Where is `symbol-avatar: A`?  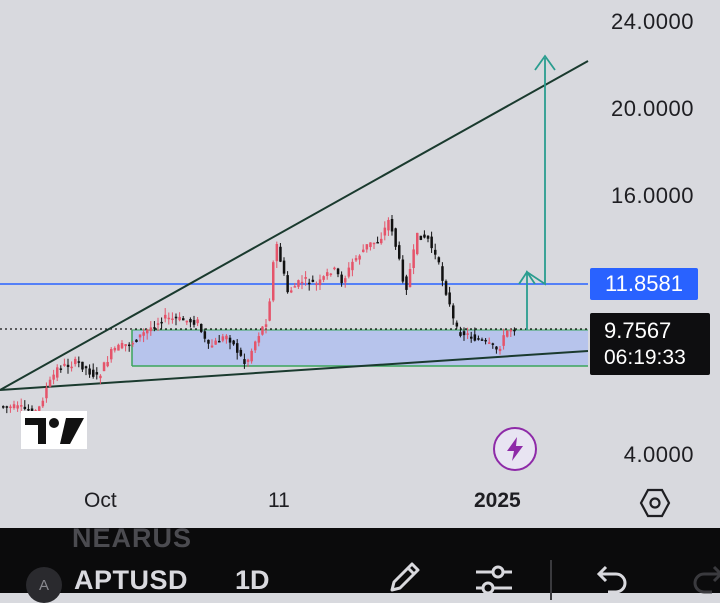 symbol-avatar: A is located at coordinates (44, 585).